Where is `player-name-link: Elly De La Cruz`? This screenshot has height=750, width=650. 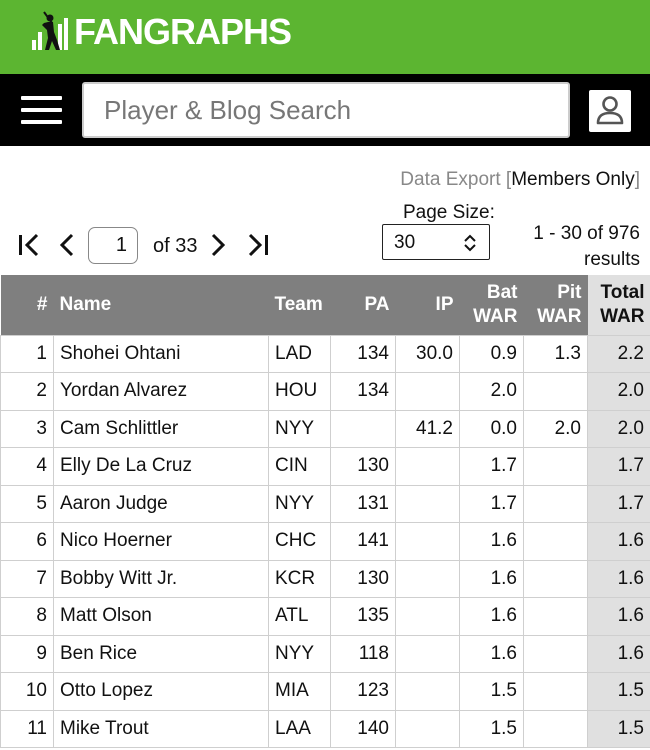
player-name-link: Elly De La Cruz is located at coordinates (161, 466).